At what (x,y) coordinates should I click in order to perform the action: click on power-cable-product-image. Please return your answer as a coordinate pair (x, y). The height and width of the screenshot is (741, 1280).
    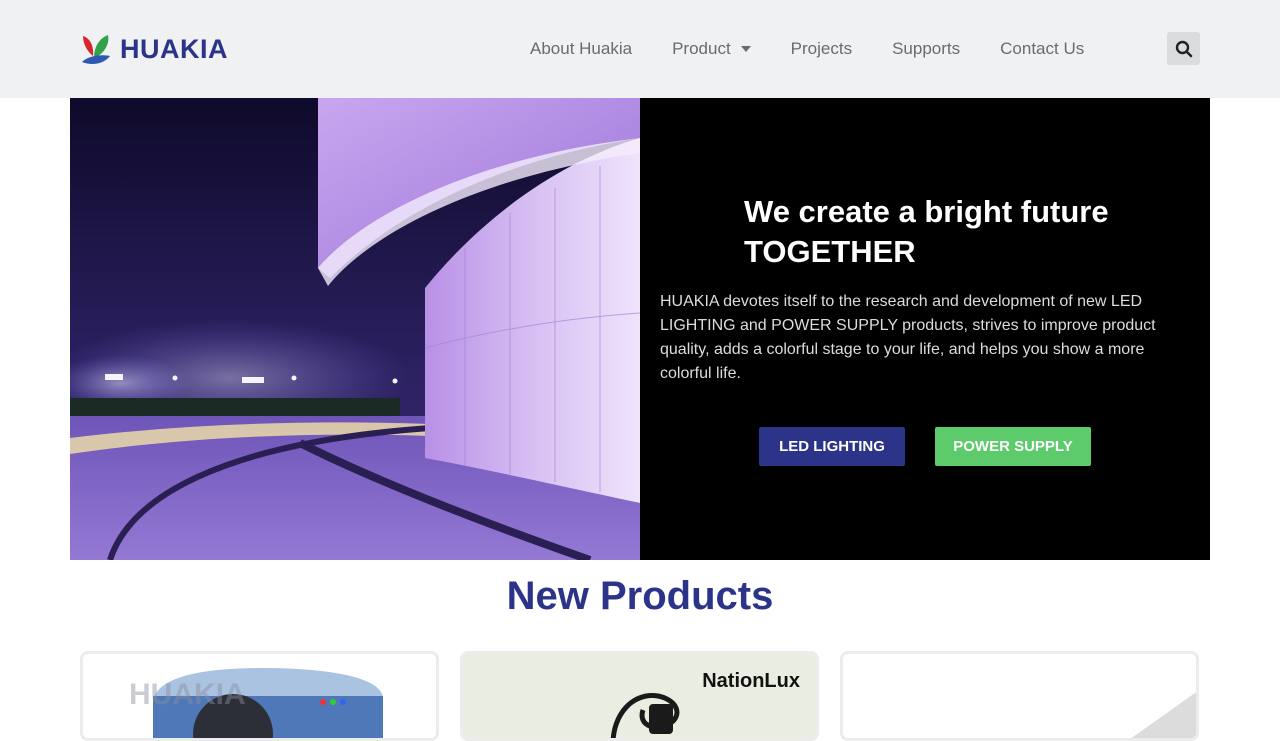
    Looking at the image, I should click on (645, 715).